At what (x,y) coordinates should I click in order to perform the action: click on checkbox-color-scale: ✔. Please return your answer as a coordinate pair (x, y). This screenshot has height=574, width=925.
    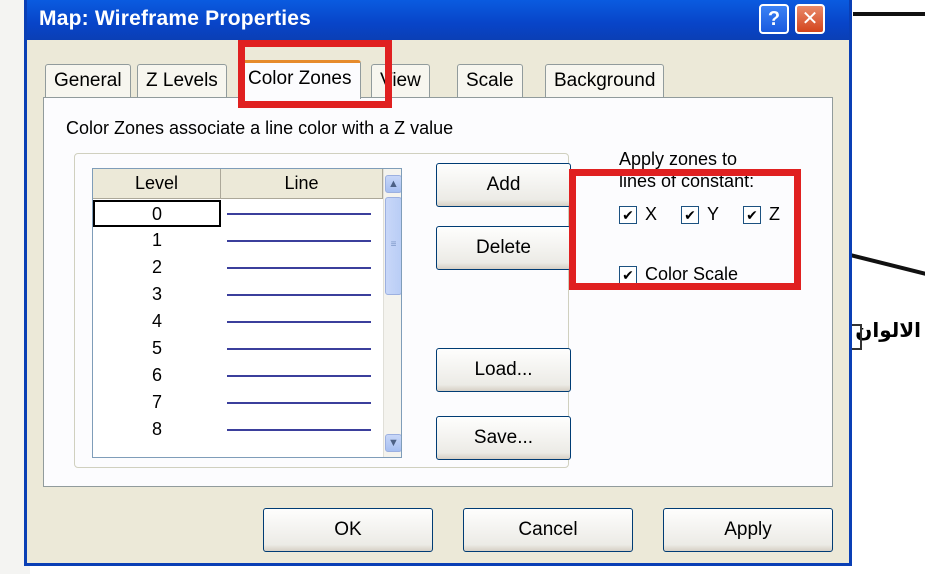
    Looking at the image, I should click on (628, 275).